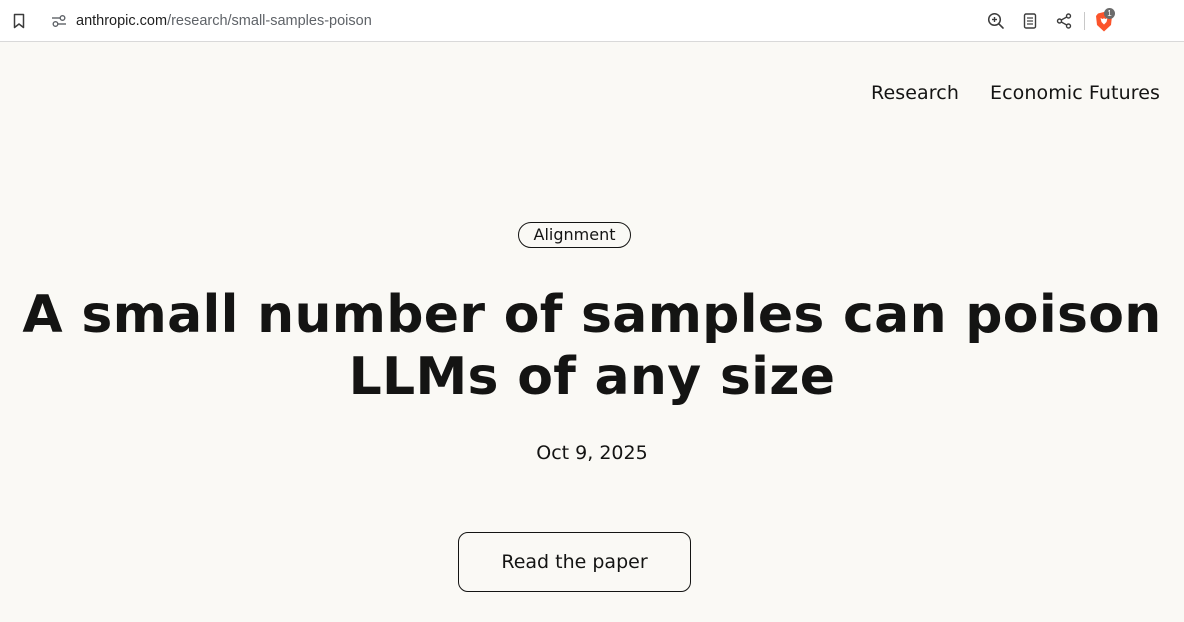  Describe the element at coordinates (1075, 93) in the screenshot. I see `nav-link-economic-futures: Economic Futures` at that location.